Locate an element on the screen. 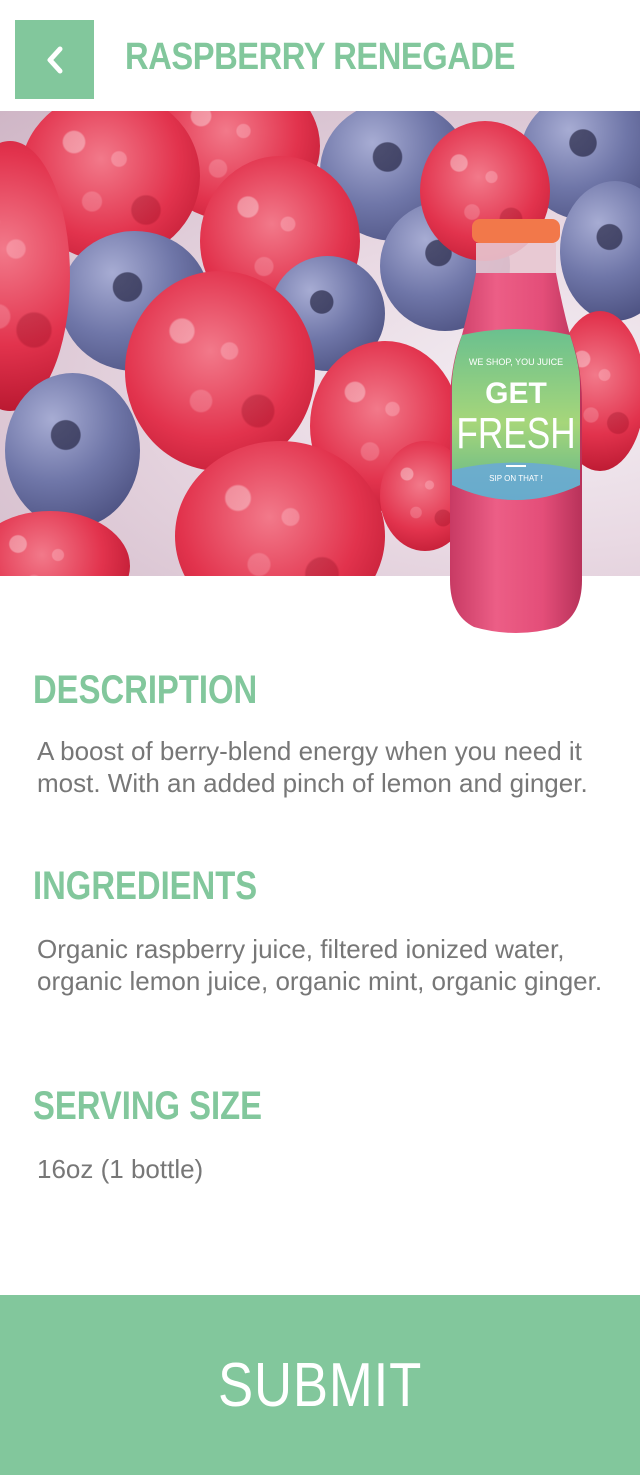 The width and height of the screenshot is (640, 1475). bottle-label-get: GET is located at coordinates (516, 393).